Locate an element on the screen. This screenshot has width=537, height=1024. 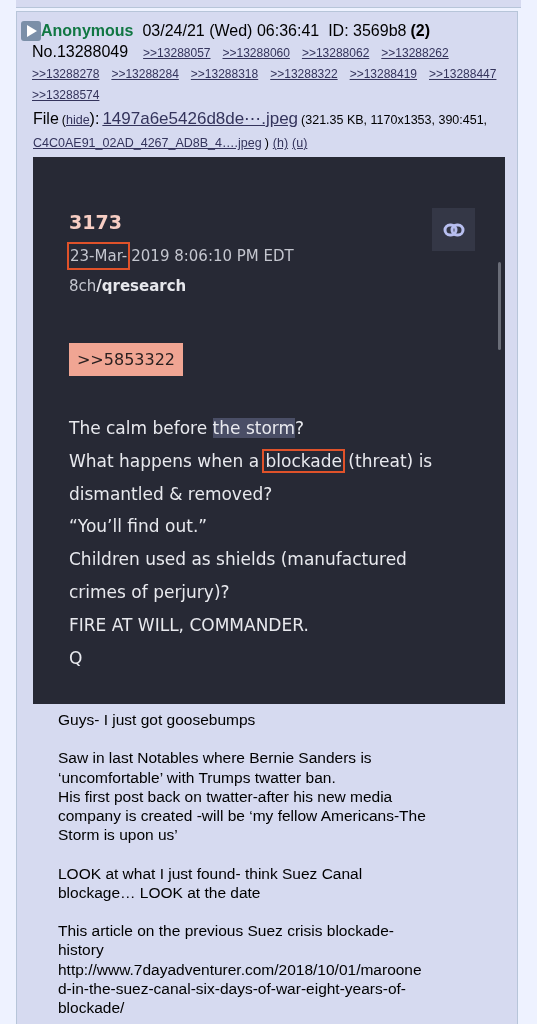
post-title: 3173 is located at coordinates (95, 222).